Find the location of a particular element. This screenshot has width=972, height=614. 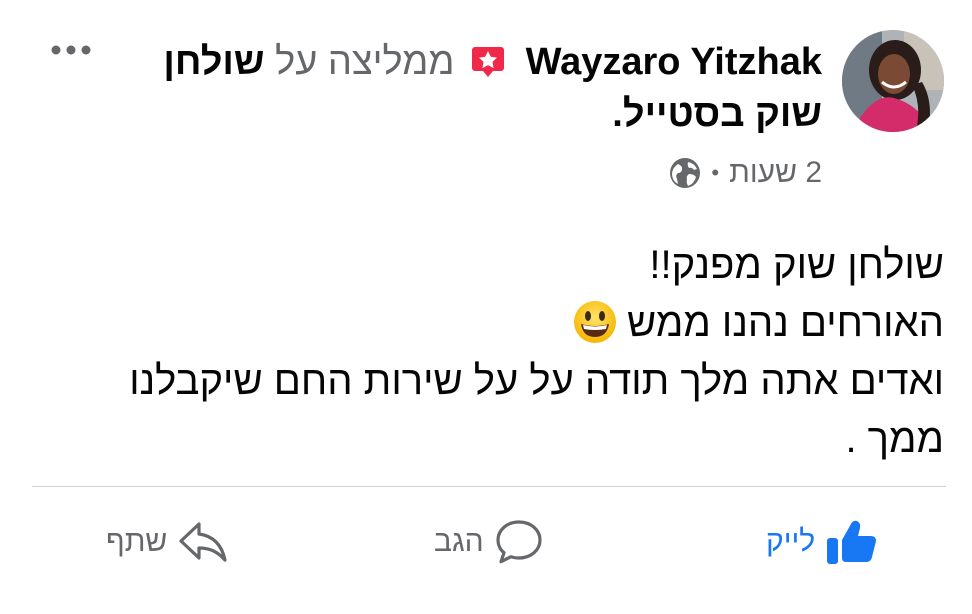

avatar-photo is located at coordinates (893, 81).